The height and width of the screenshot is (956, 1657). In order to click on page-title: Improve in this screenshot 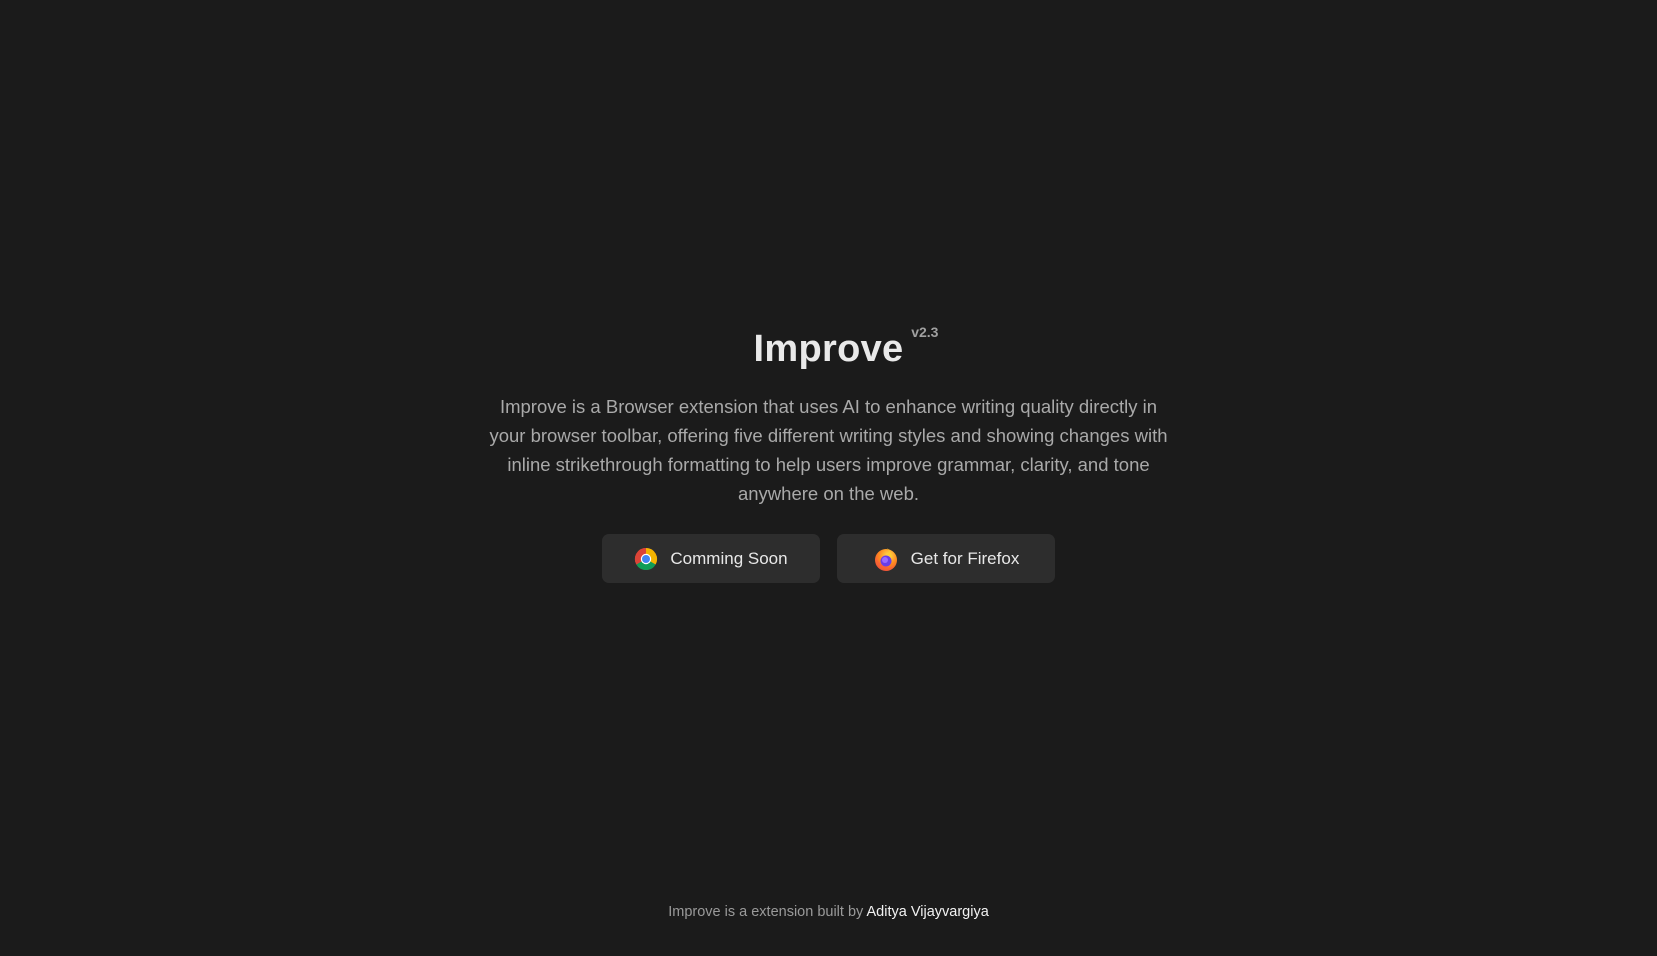, I will do `click(828, 349)`.